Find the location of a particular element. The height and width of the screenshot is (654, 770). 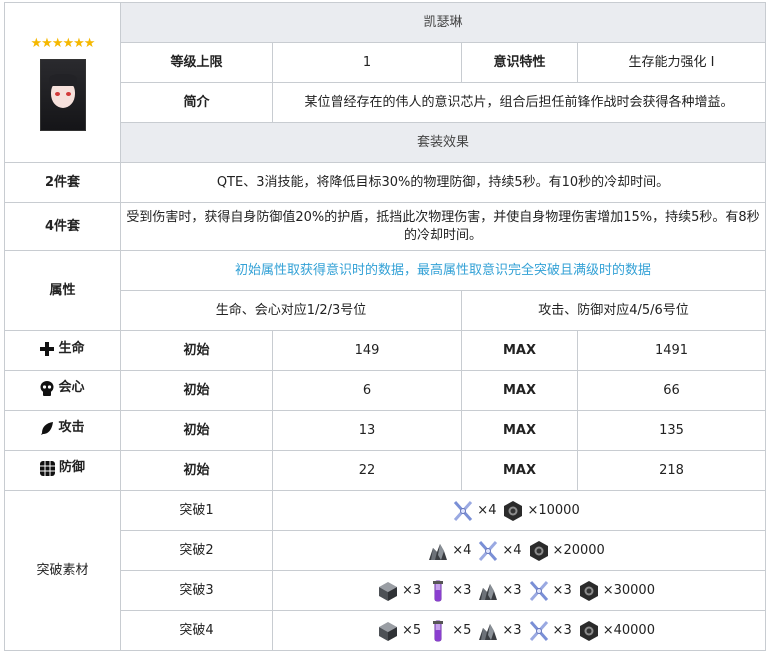

breakthrough-name: 突破1 is located at coordinates (196, 510).